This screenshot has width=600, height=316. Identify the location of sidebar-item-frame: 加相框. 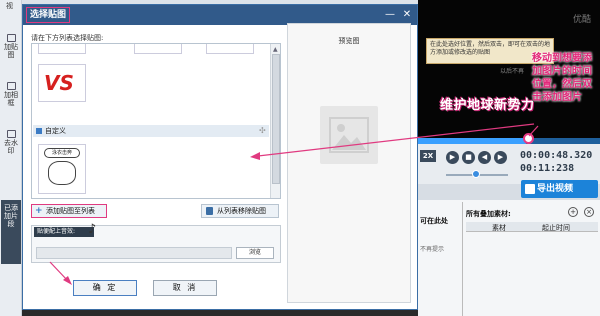
(11, 94).